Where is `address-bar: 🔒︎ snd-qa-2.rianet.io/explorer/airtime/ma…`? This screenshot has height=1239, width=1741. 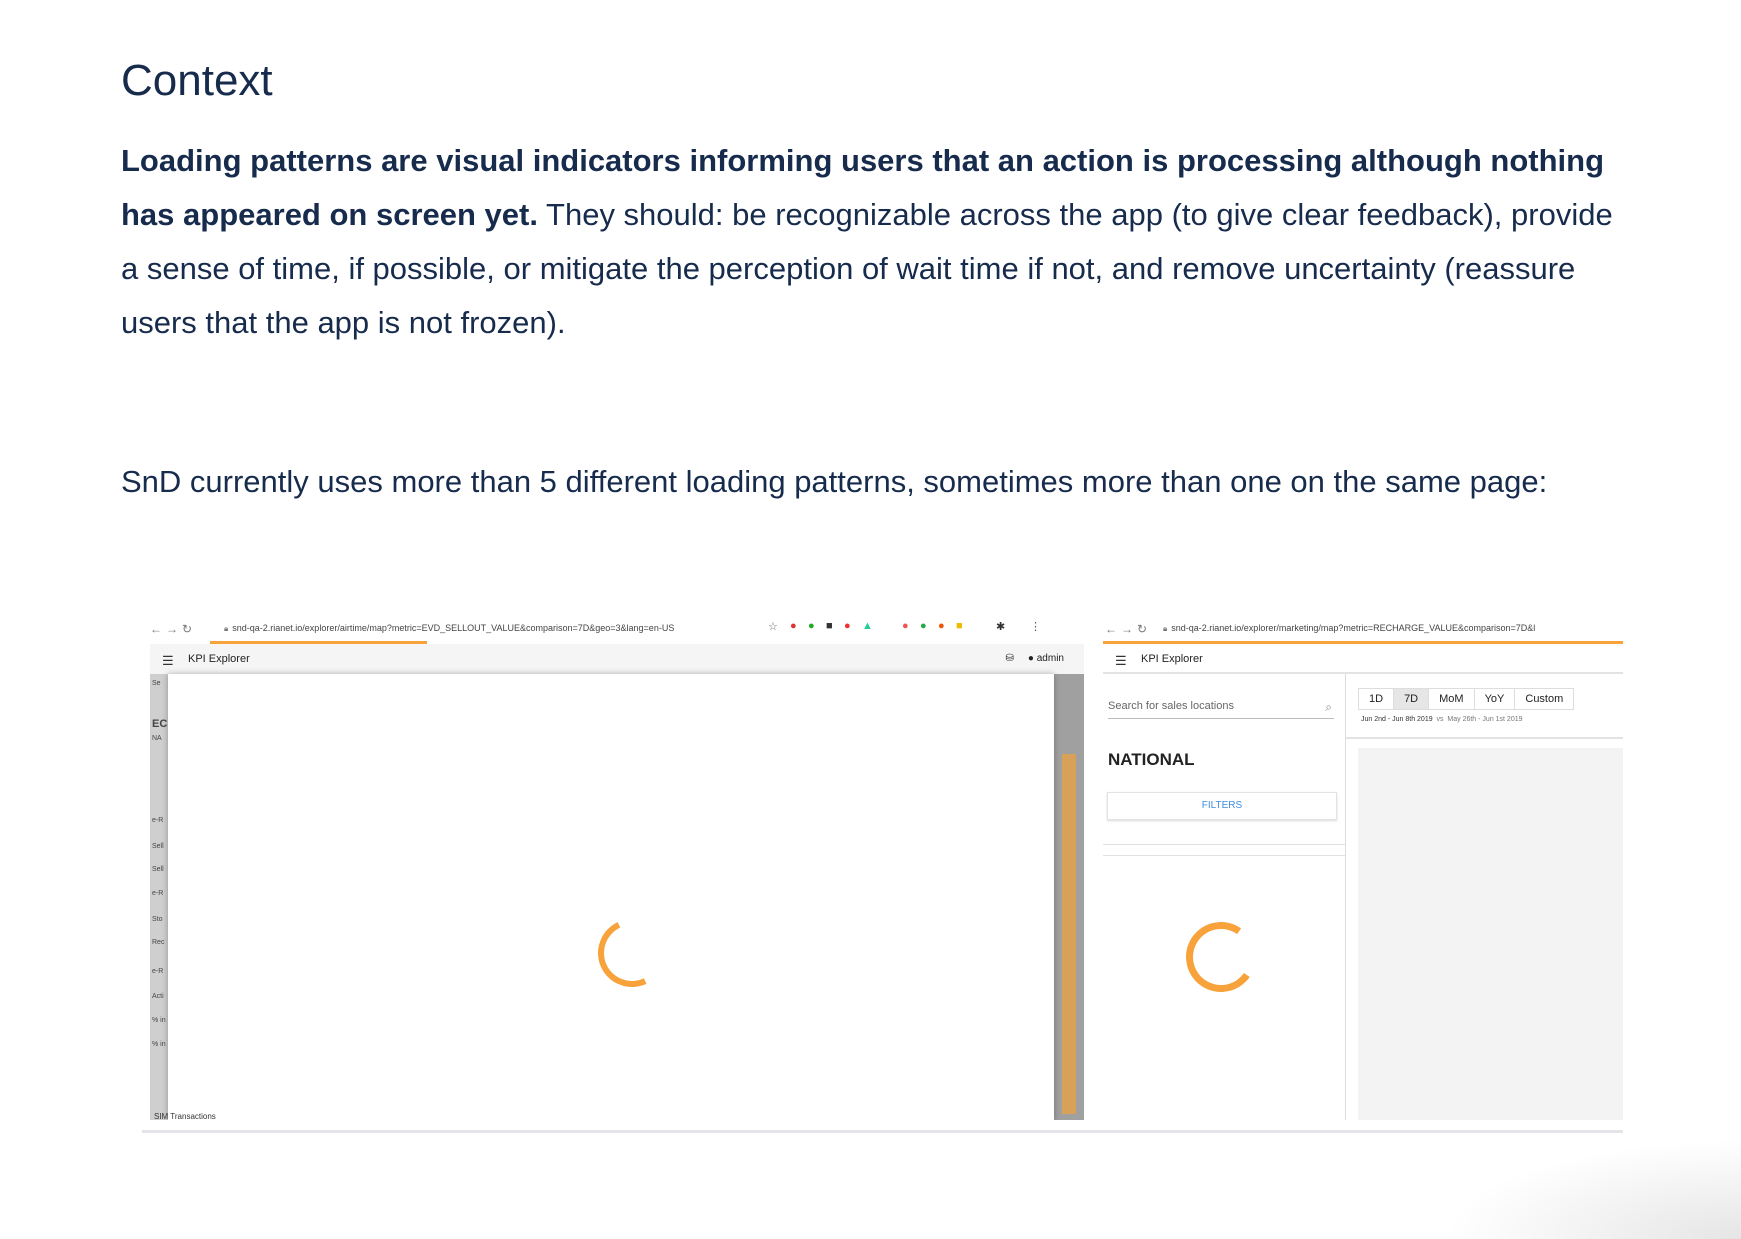
address-bar: 🔒︎ snd-qa-2.rianet.io/explorer/airtime/ma… is located at coordinates (449, 628).